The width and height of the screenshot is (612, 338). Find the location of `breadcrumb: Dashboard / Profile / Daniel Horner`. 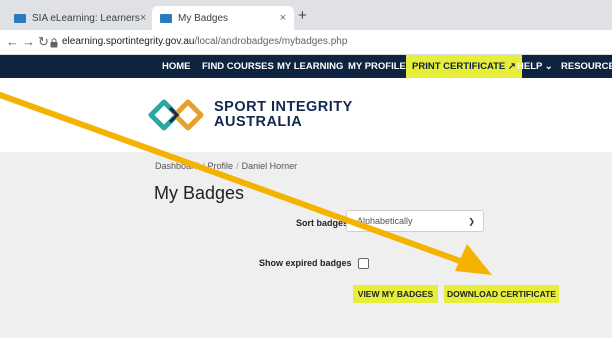

breadcrumb: Dashboard / Profile / Daniel Horner is located at coordinates (226, 166).